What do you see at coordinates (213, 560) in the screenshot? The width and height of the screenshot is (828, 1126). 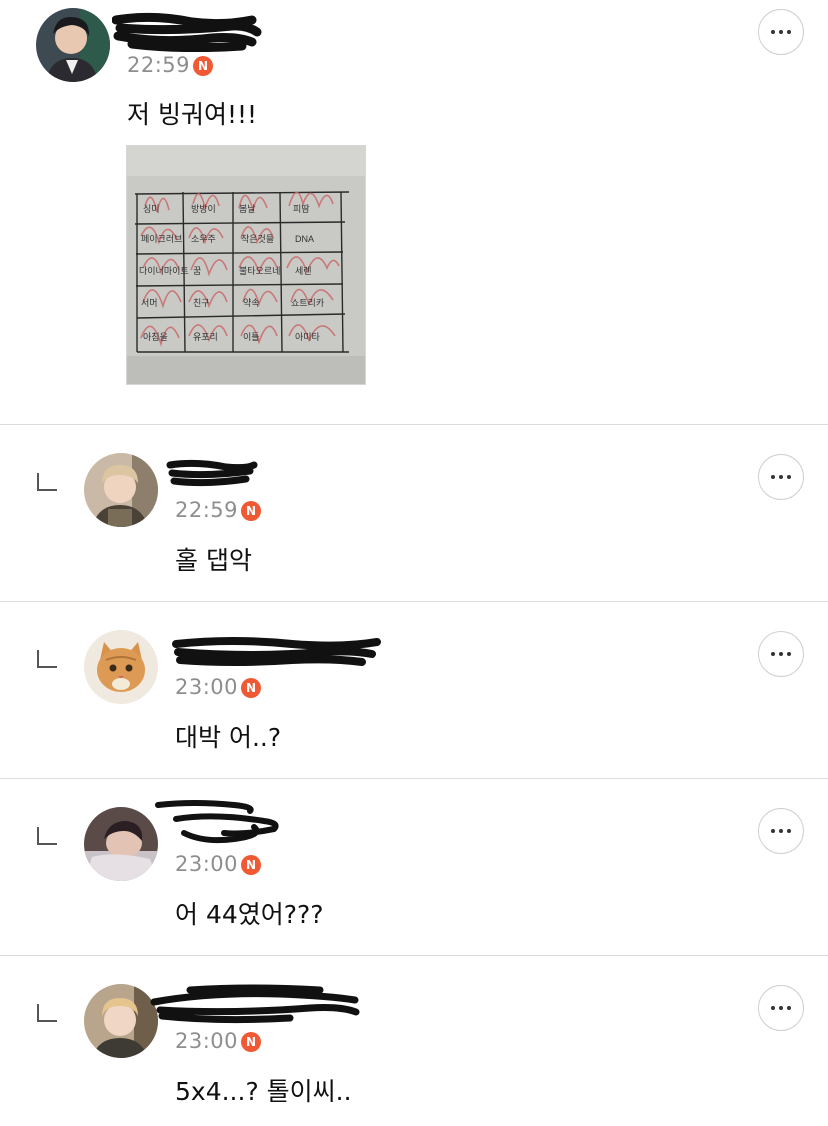 I see `comment-text: 홀 댑악` at bounding box center [213, 560].